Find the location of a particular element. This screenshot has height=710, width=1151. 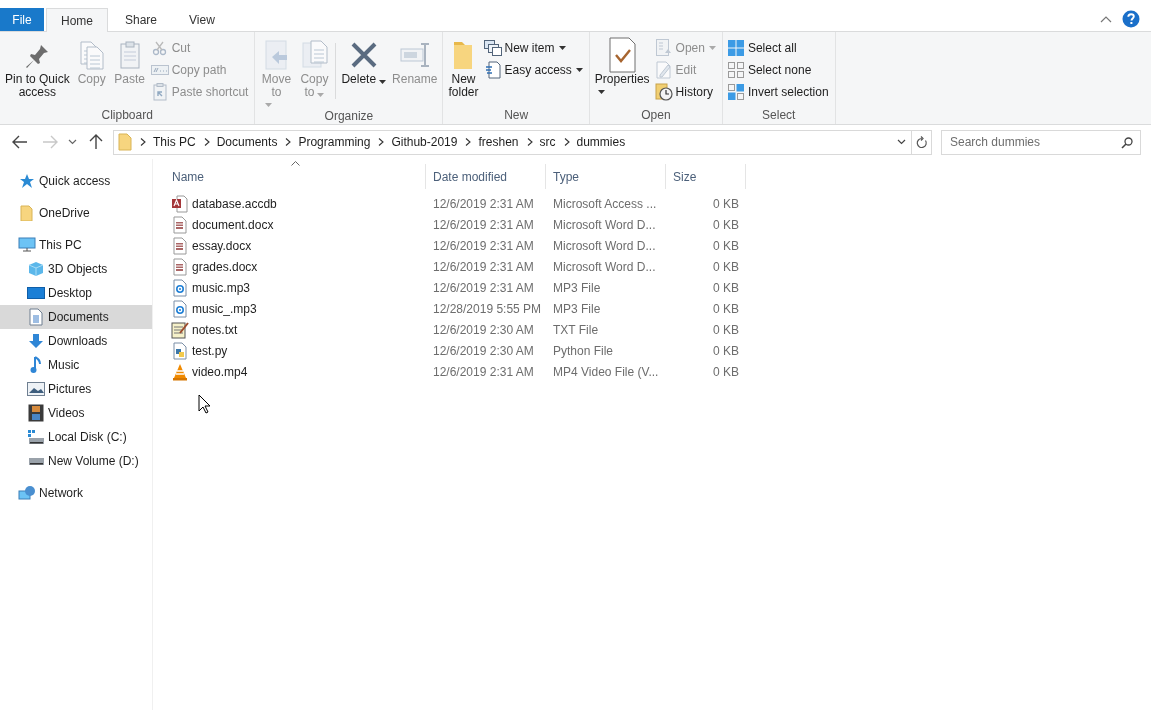

breadcrumb: freshen is located at coordinates (498, 142).